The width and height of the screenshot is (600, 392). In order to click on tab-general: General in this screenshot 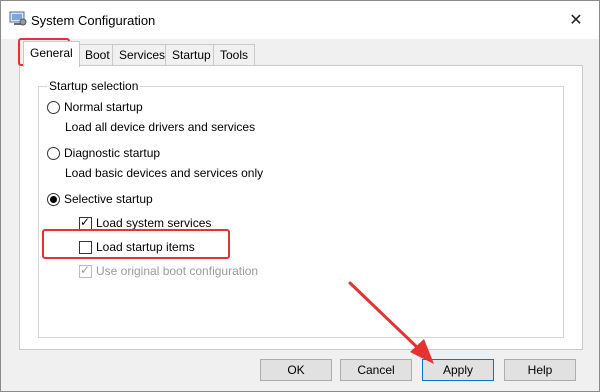, I will do `click(51, 54)`.